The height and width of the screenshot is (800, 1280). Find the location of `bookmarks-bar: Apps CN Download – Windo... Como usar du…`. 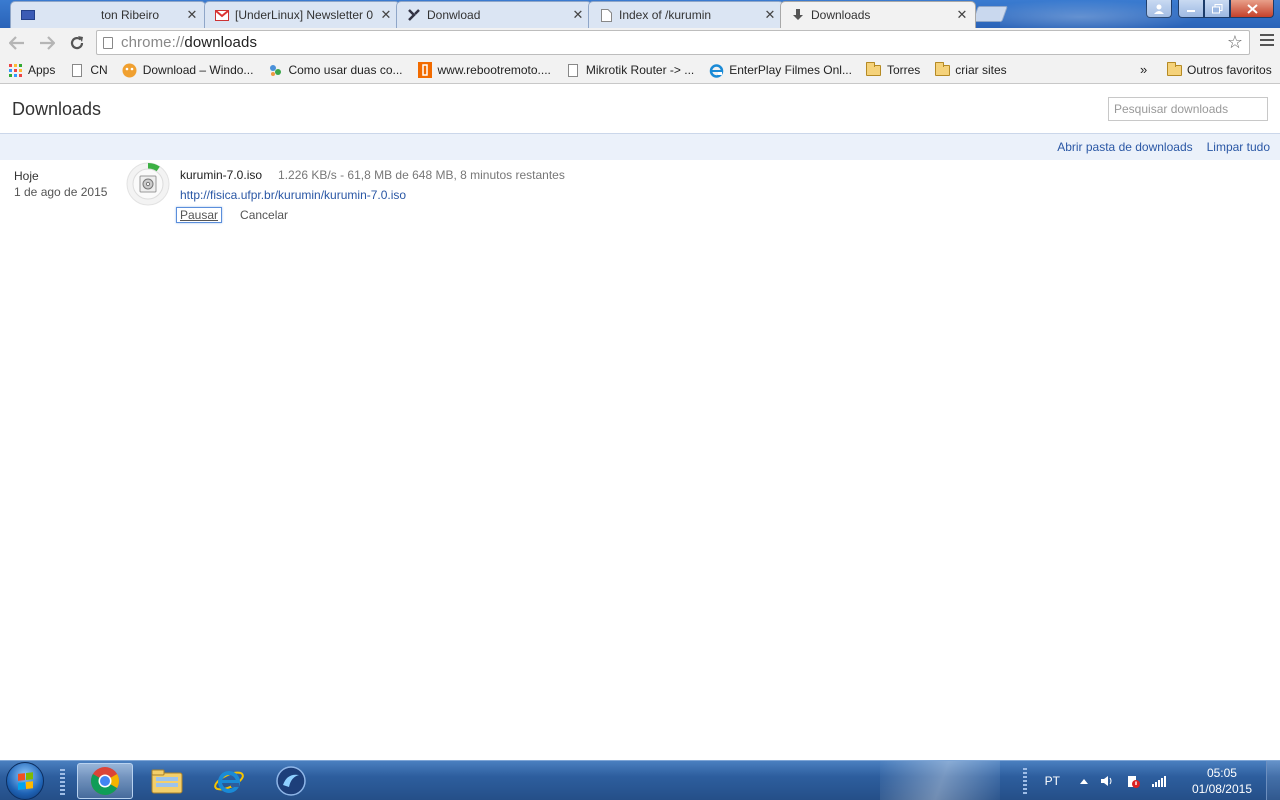

bookmarks-bar: Apps CN Download – Windo... Como usar du… is located at coordinates (640, 70).